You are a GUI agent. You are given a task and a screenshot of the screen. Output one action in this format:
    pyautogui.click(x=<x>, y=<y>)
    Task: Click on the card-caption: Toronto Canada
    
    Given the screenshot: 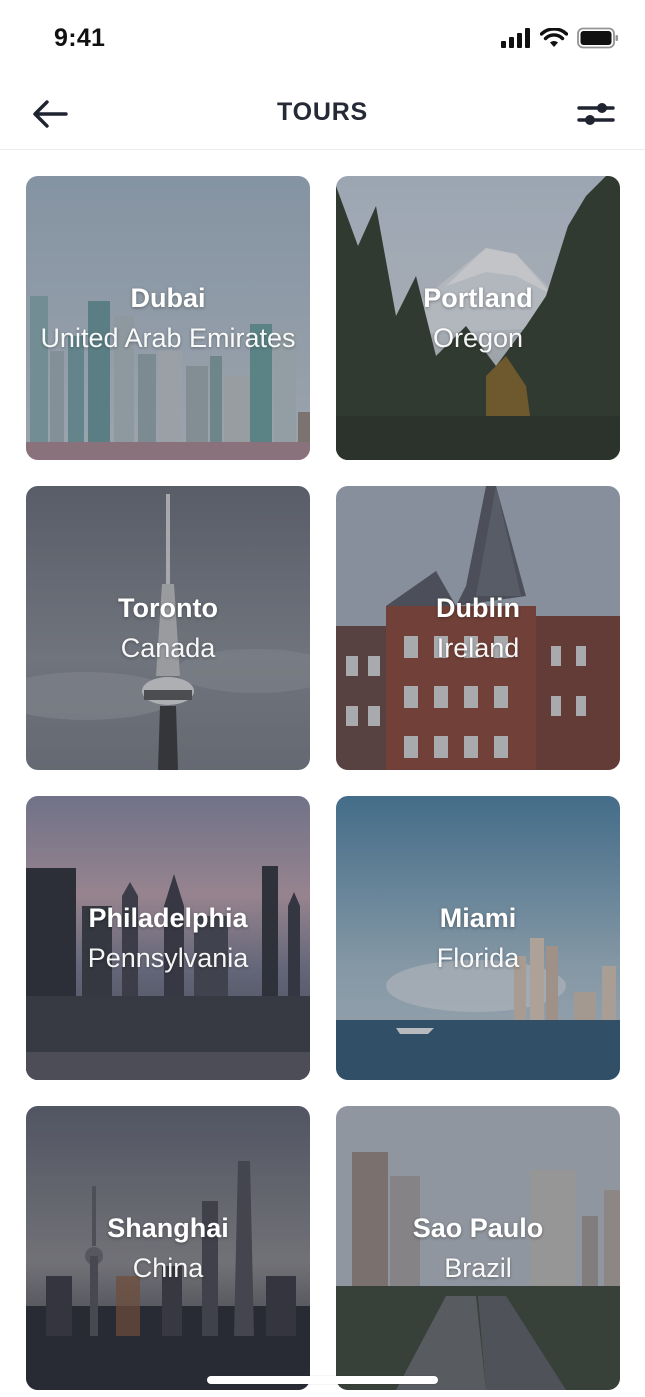 What is the action you would take?
    pyautogui.click(x=168, y=628)
    